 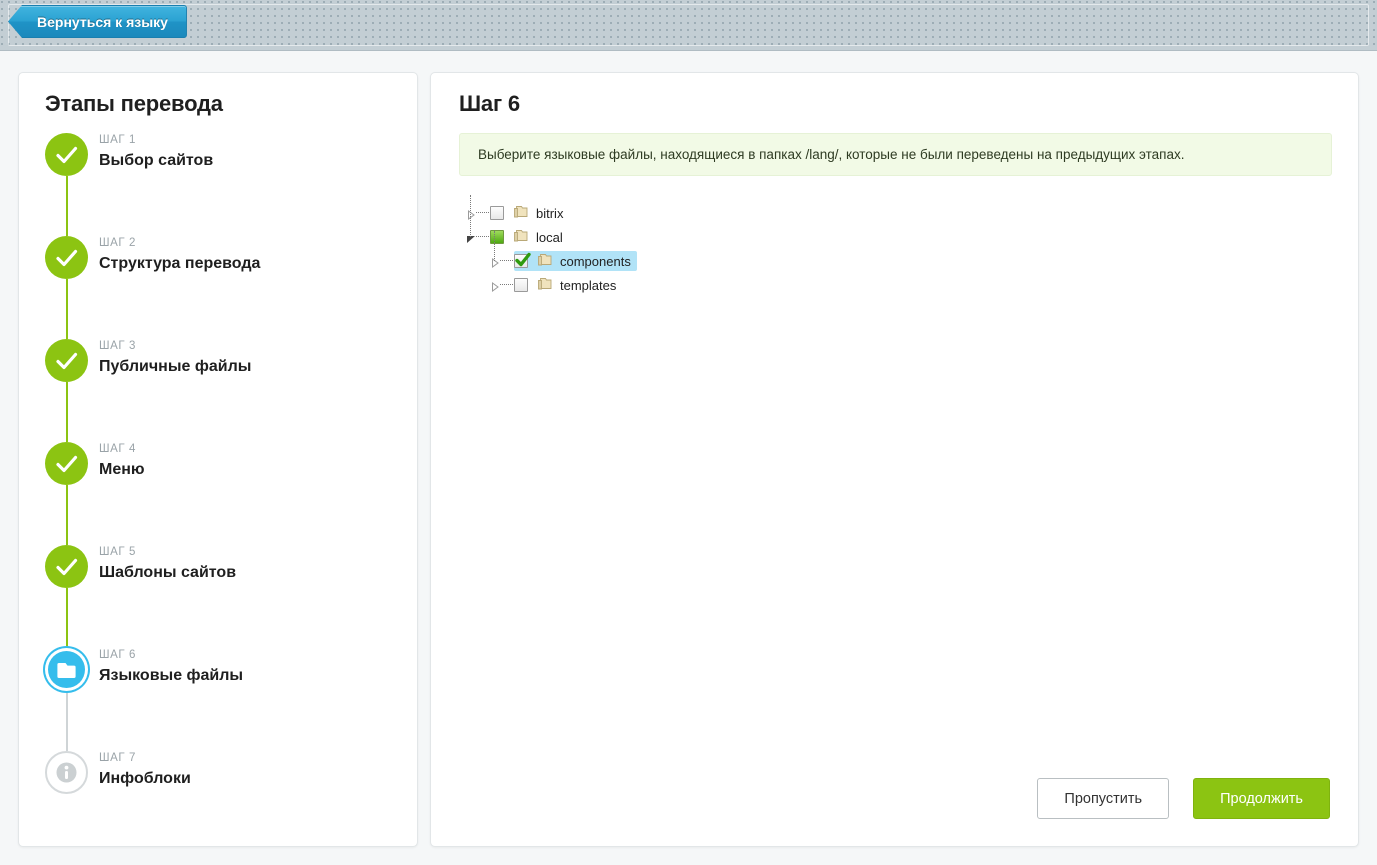 What do you see at coordinates (550, 213) in the screenshot?
I see `tree-node-label: bitrix` at bounding box center [550, 213].